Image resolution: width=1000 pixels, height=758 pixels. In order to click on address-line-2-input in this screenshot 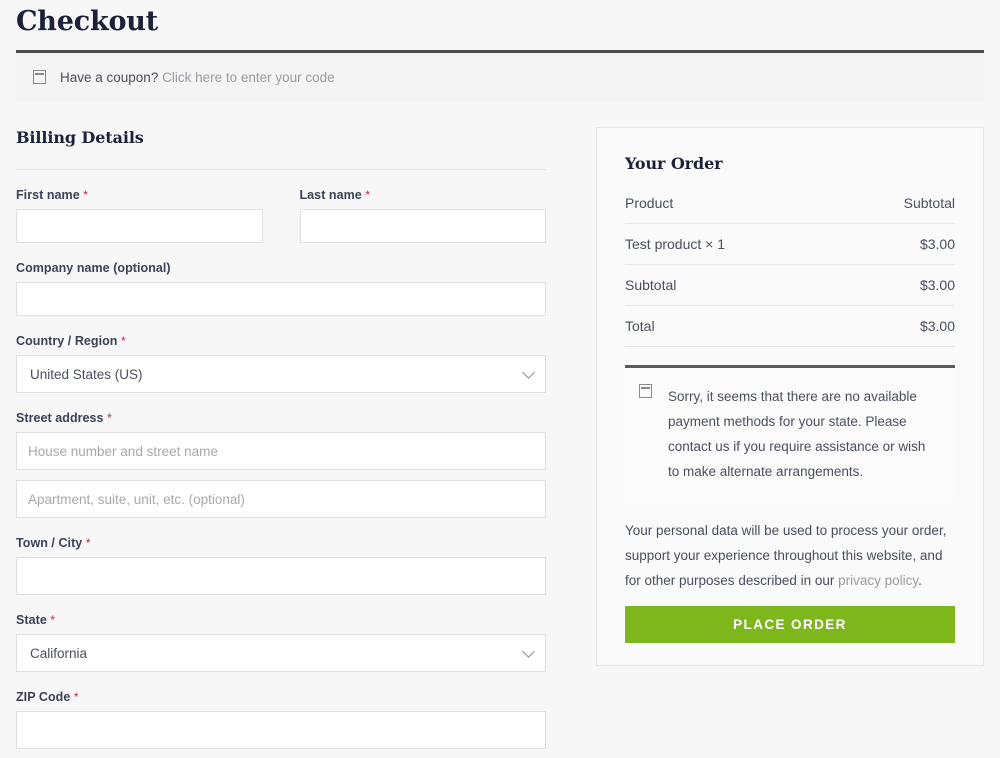, I will do `click(281, 499)`.